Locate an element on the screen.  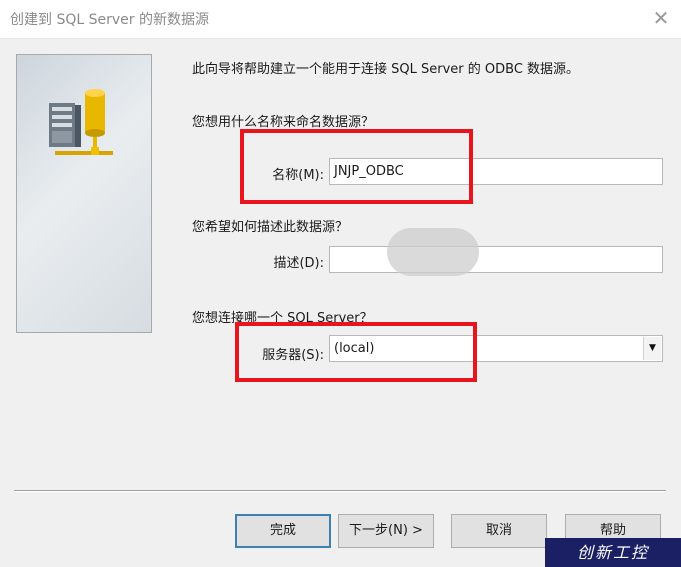
separator is located at coordinates (340, 491).